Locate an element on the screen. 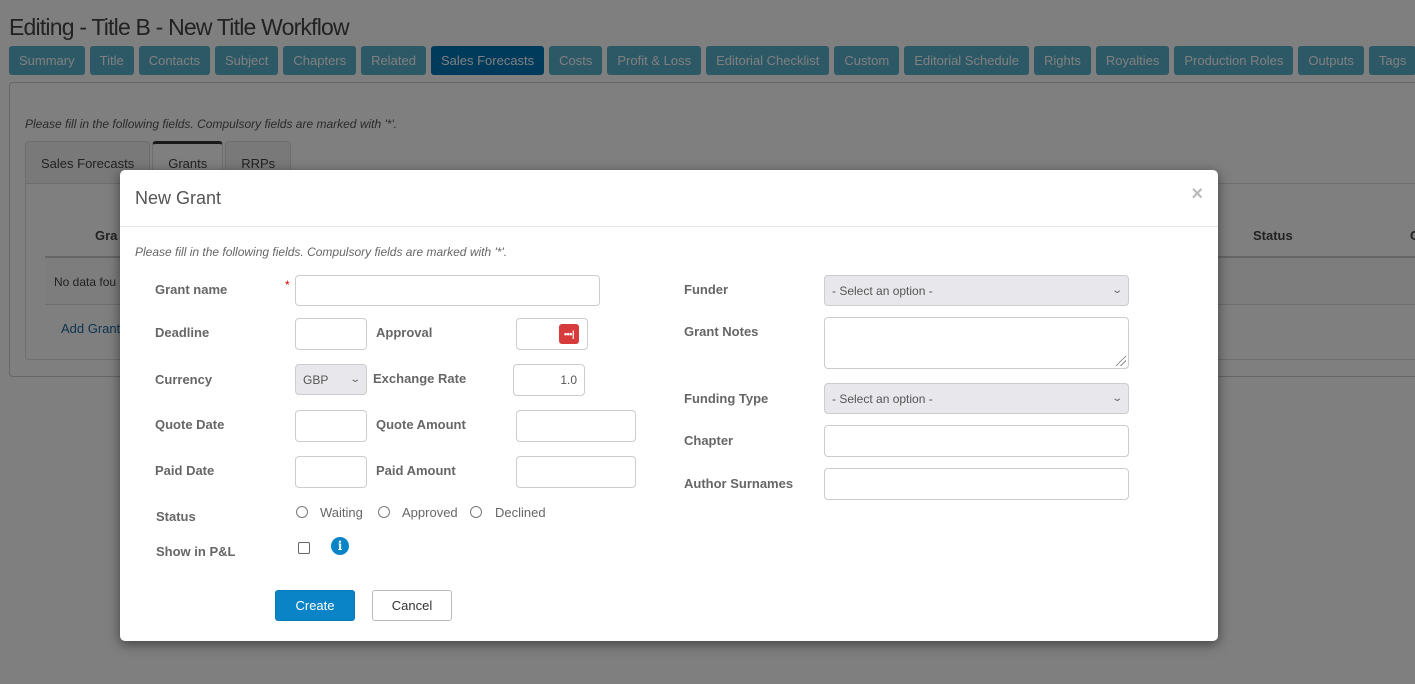 The image size is (1415, 684). required-marker: * is located at coordinates (287, 285).